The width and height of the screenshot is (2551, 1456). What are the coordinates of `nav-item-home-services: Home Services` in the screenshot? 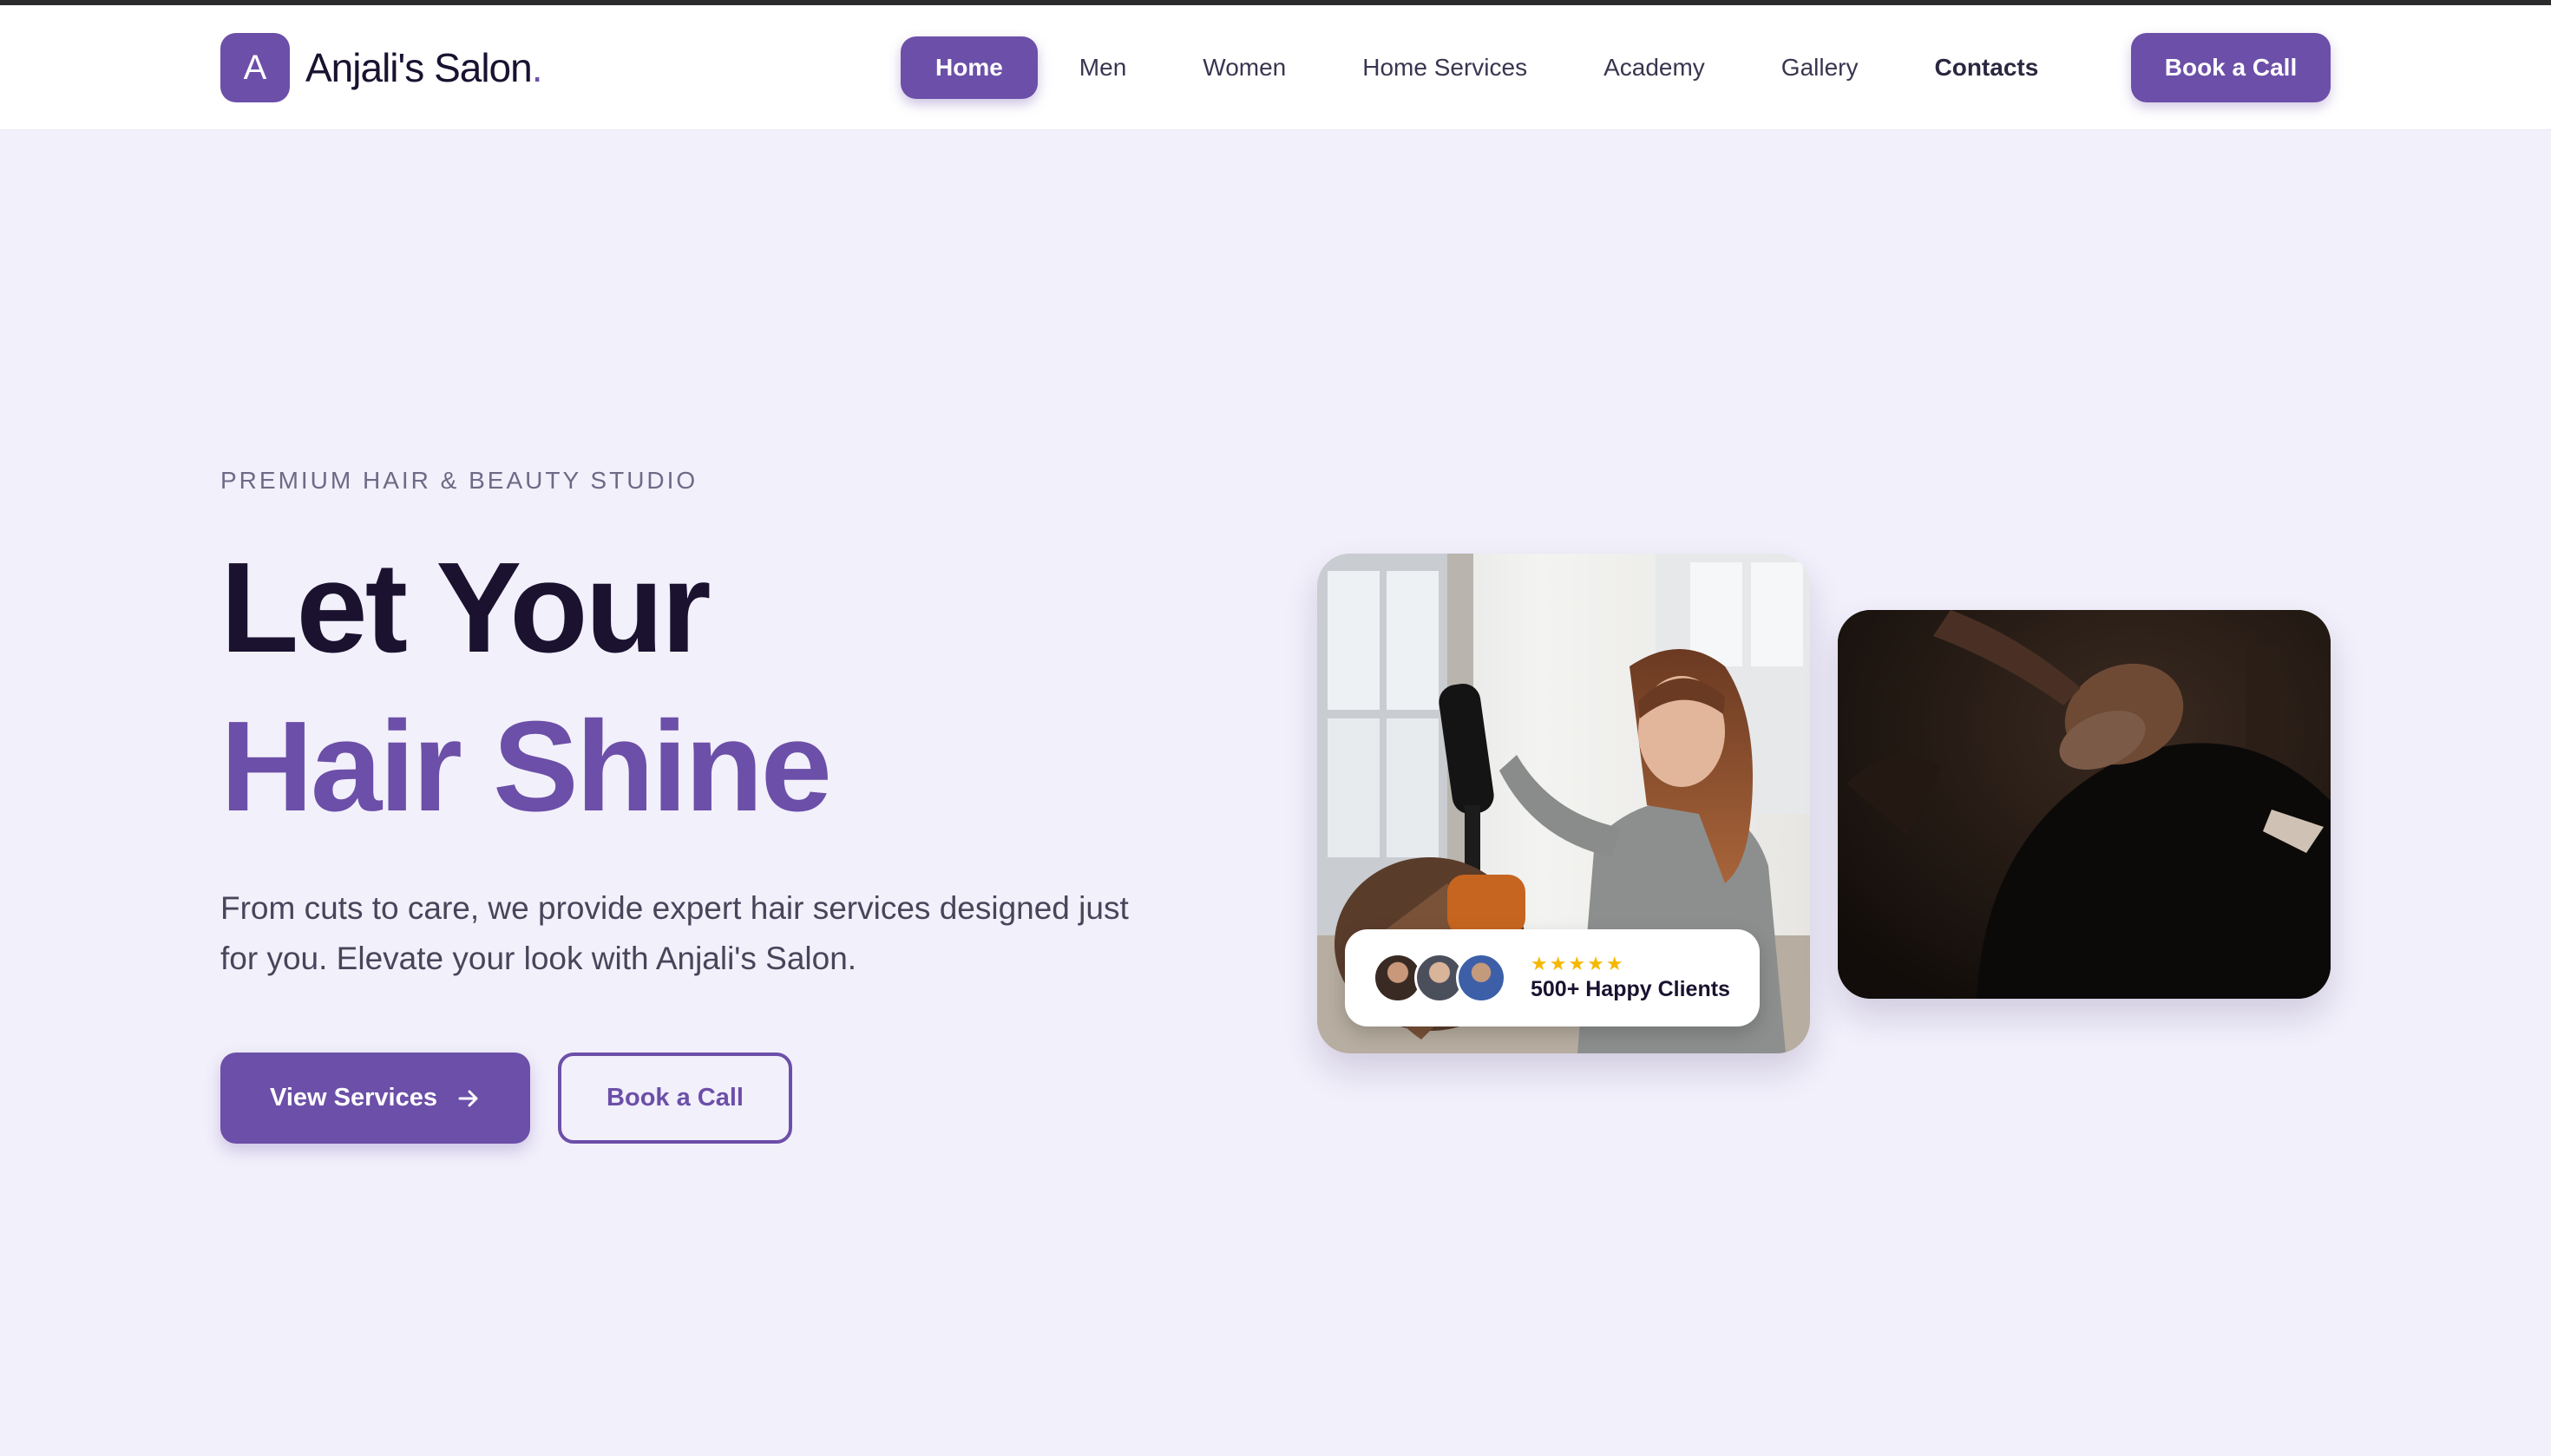 It's located at (1445, 67).